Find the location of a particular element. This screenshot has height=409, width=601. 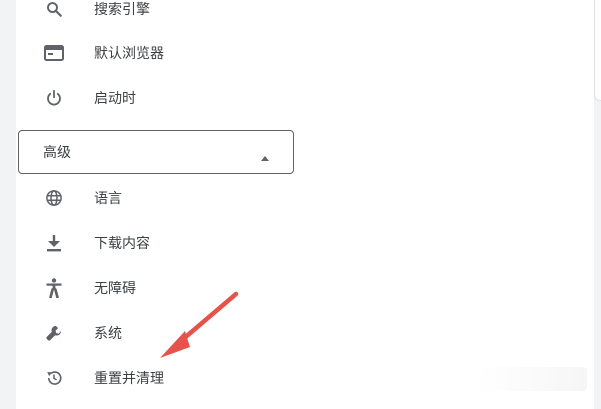

content-panel-edge is located at coordinates (597, 50).